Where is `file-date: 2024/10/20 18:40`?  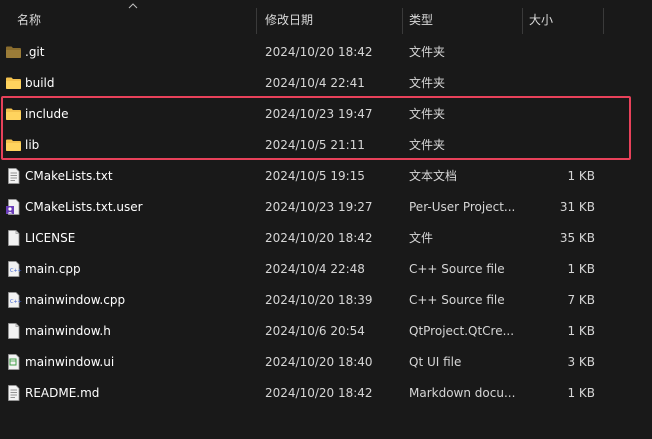
file-date: 2024/10/20 18:40 is located at coordinates (319, 362).